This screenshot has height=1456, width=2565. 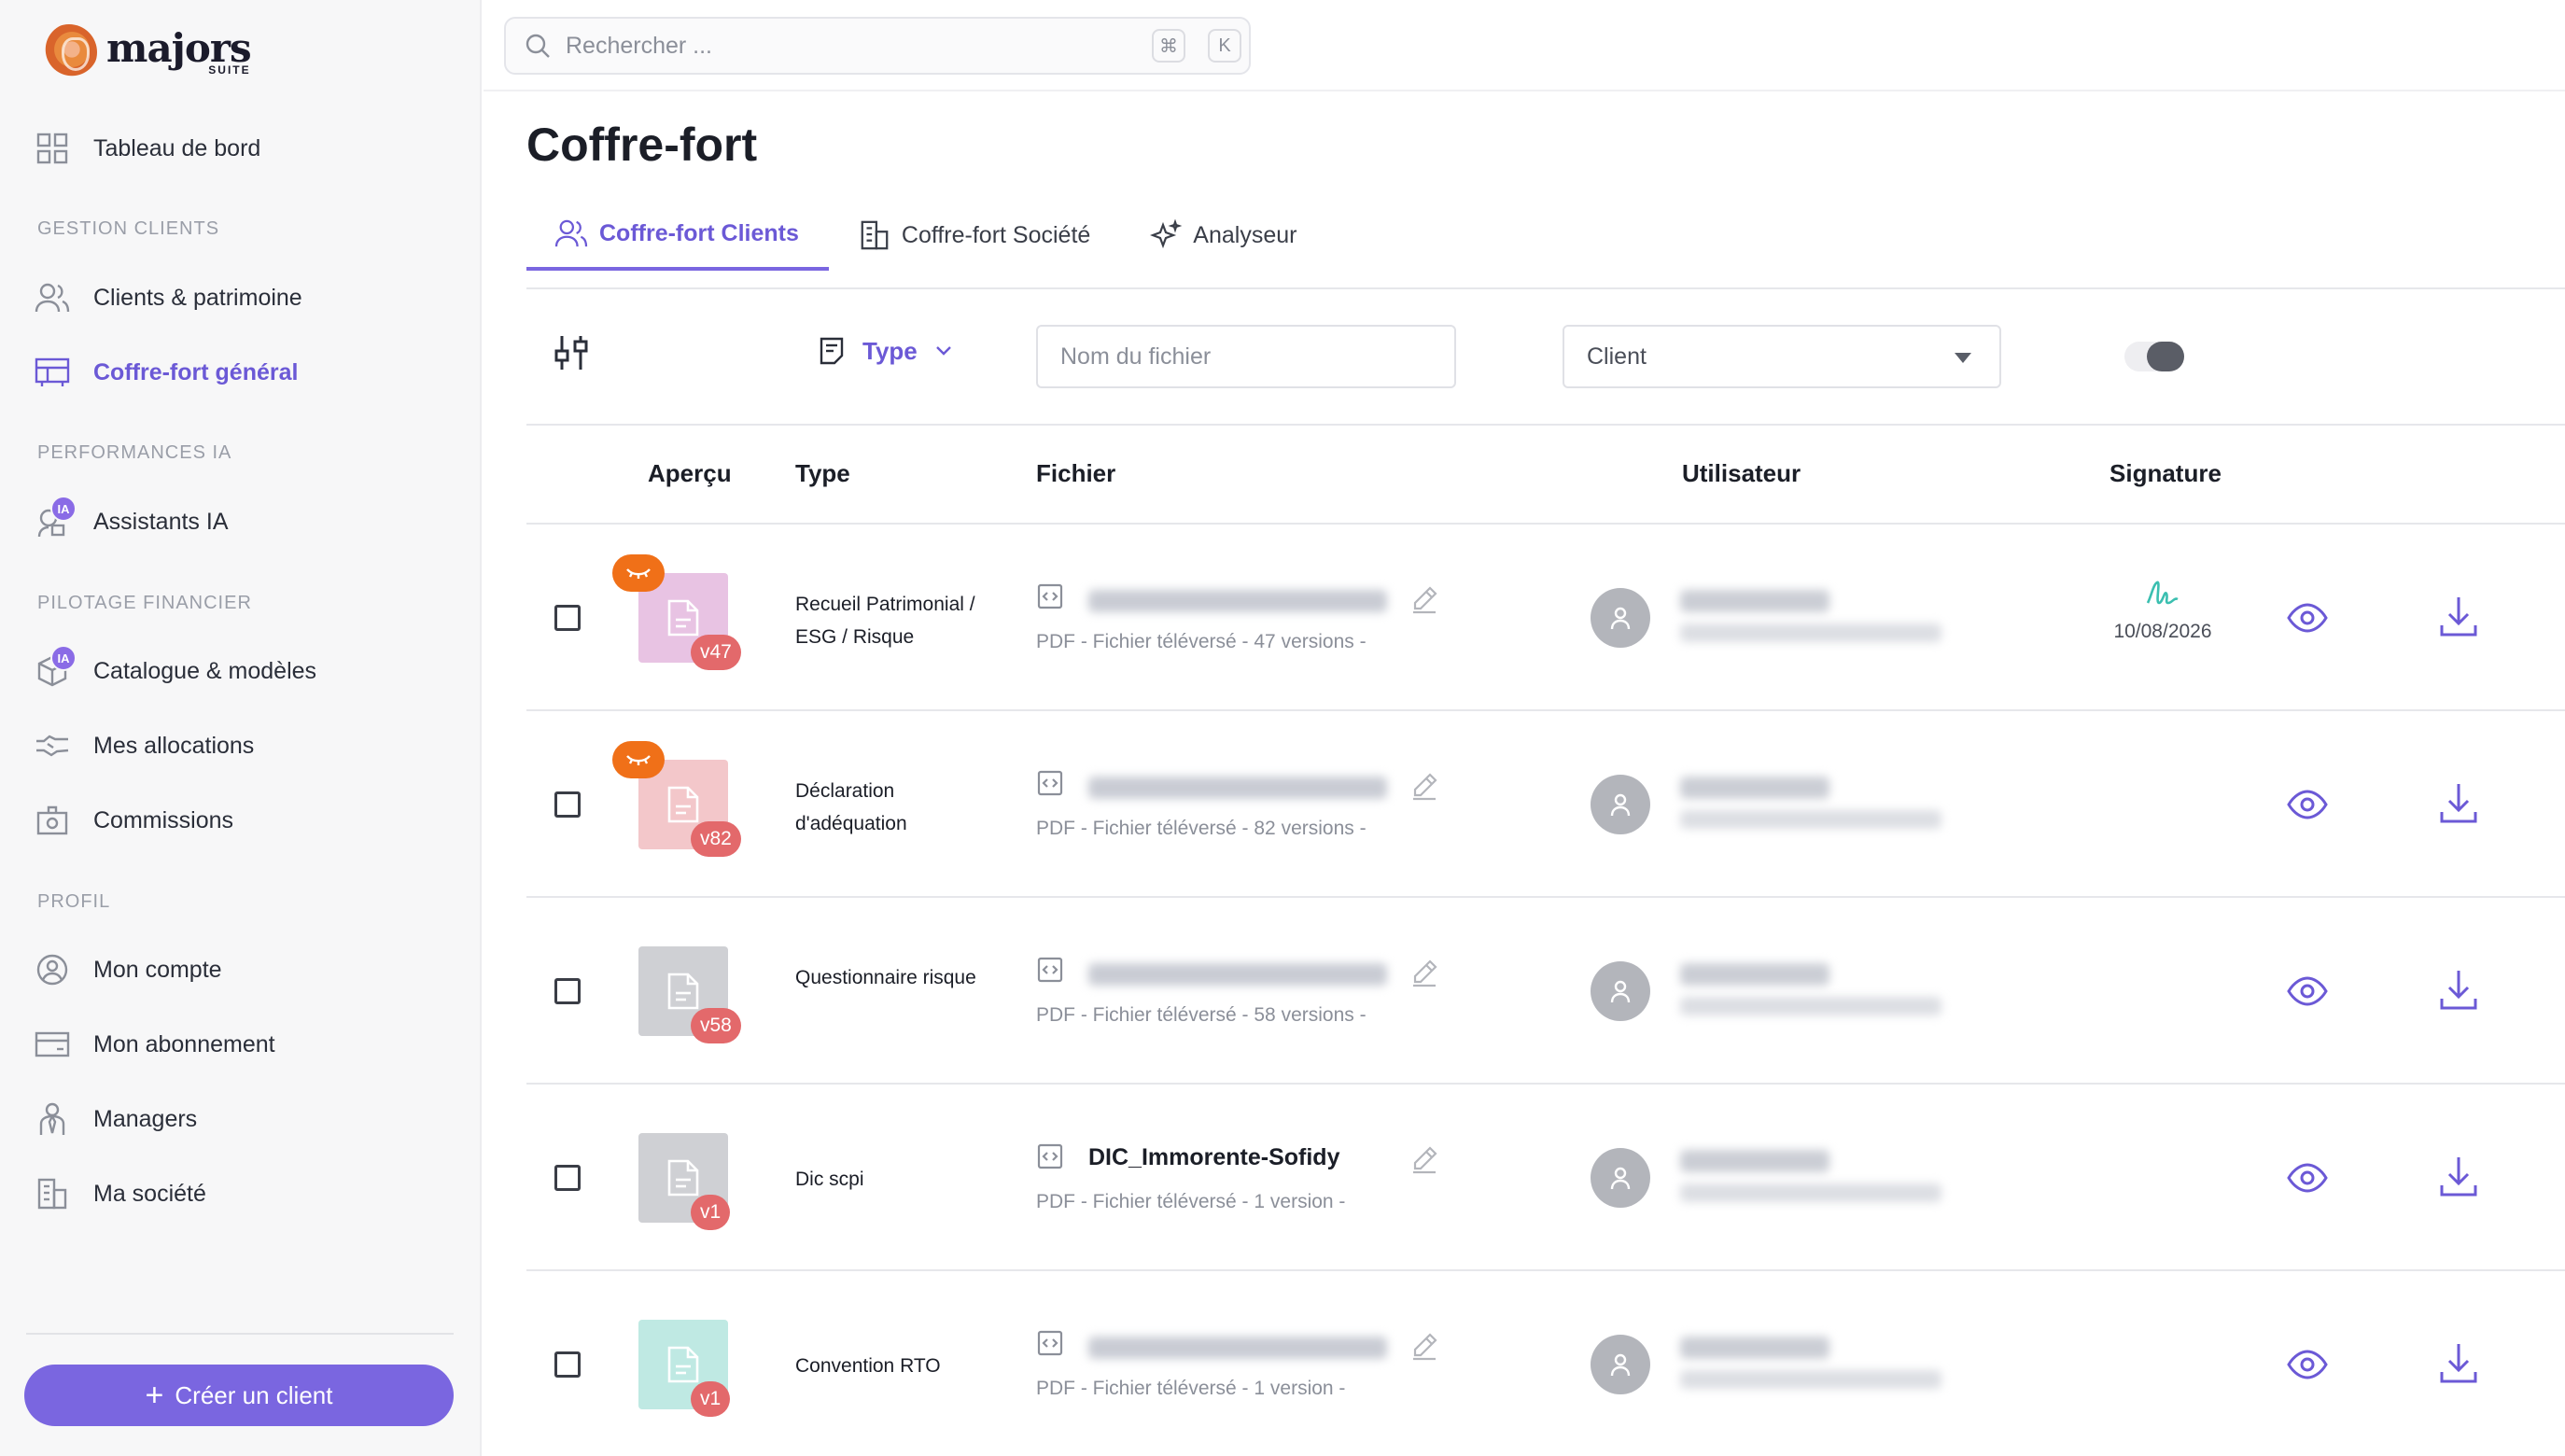 I want to click on card-icon, so click(x=53, y=1044).